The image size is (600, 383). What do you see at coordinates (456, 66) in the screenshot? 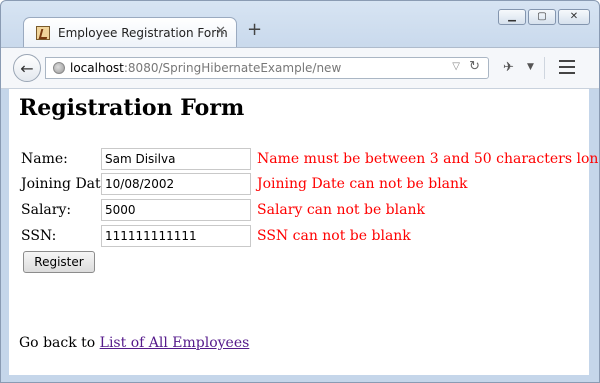
I see `url-dropdown-icon: ▽` at bounding box center [456, 66].